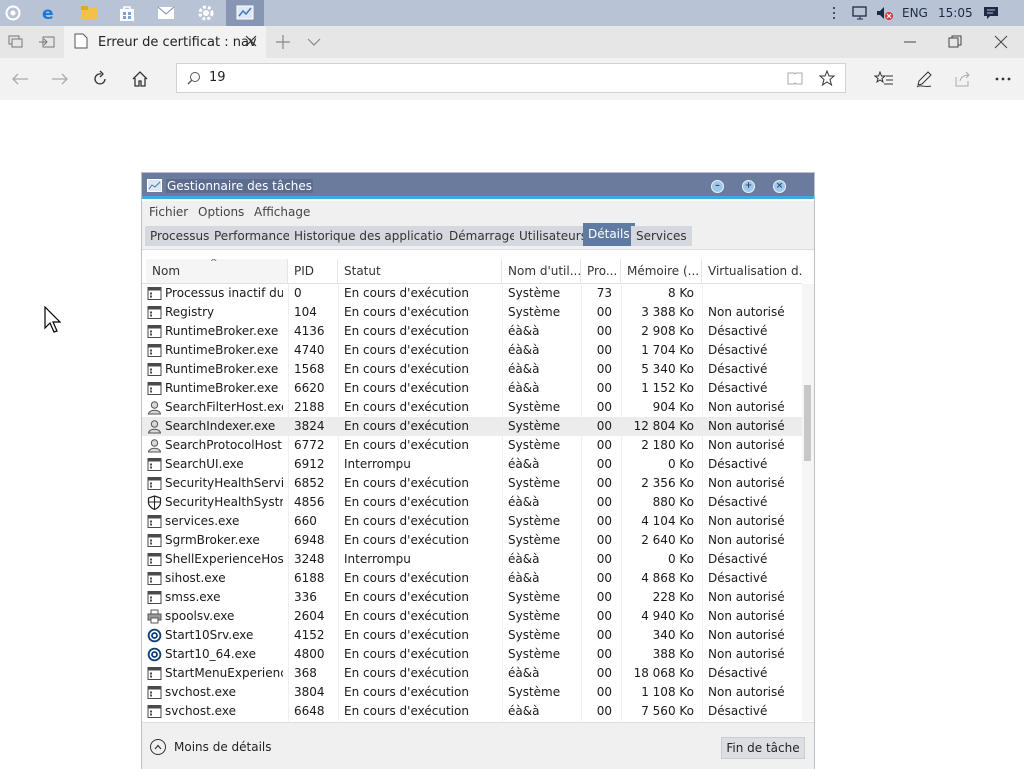 This screenshot has height=769, width=1024. Describe the element at coordinates (283, 43) in the screenshot. I see `new-tab-icon` at that location.